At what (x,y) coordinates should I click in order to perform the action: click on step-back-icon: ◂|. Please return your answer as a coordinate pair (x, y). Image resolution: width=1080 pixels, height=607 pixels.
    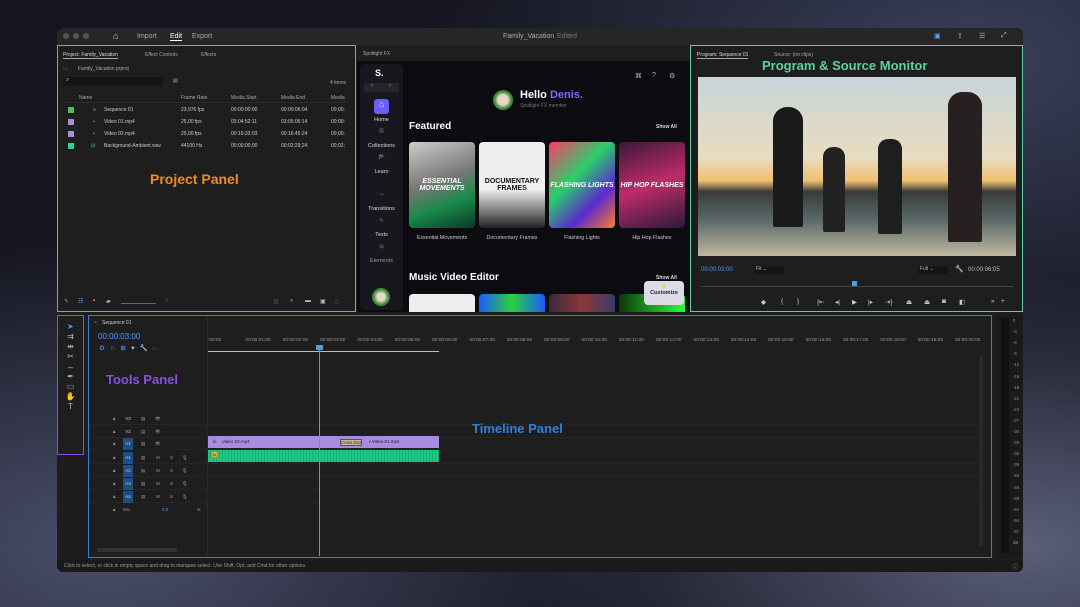
    Looking at the image, I should click on (837, 302).